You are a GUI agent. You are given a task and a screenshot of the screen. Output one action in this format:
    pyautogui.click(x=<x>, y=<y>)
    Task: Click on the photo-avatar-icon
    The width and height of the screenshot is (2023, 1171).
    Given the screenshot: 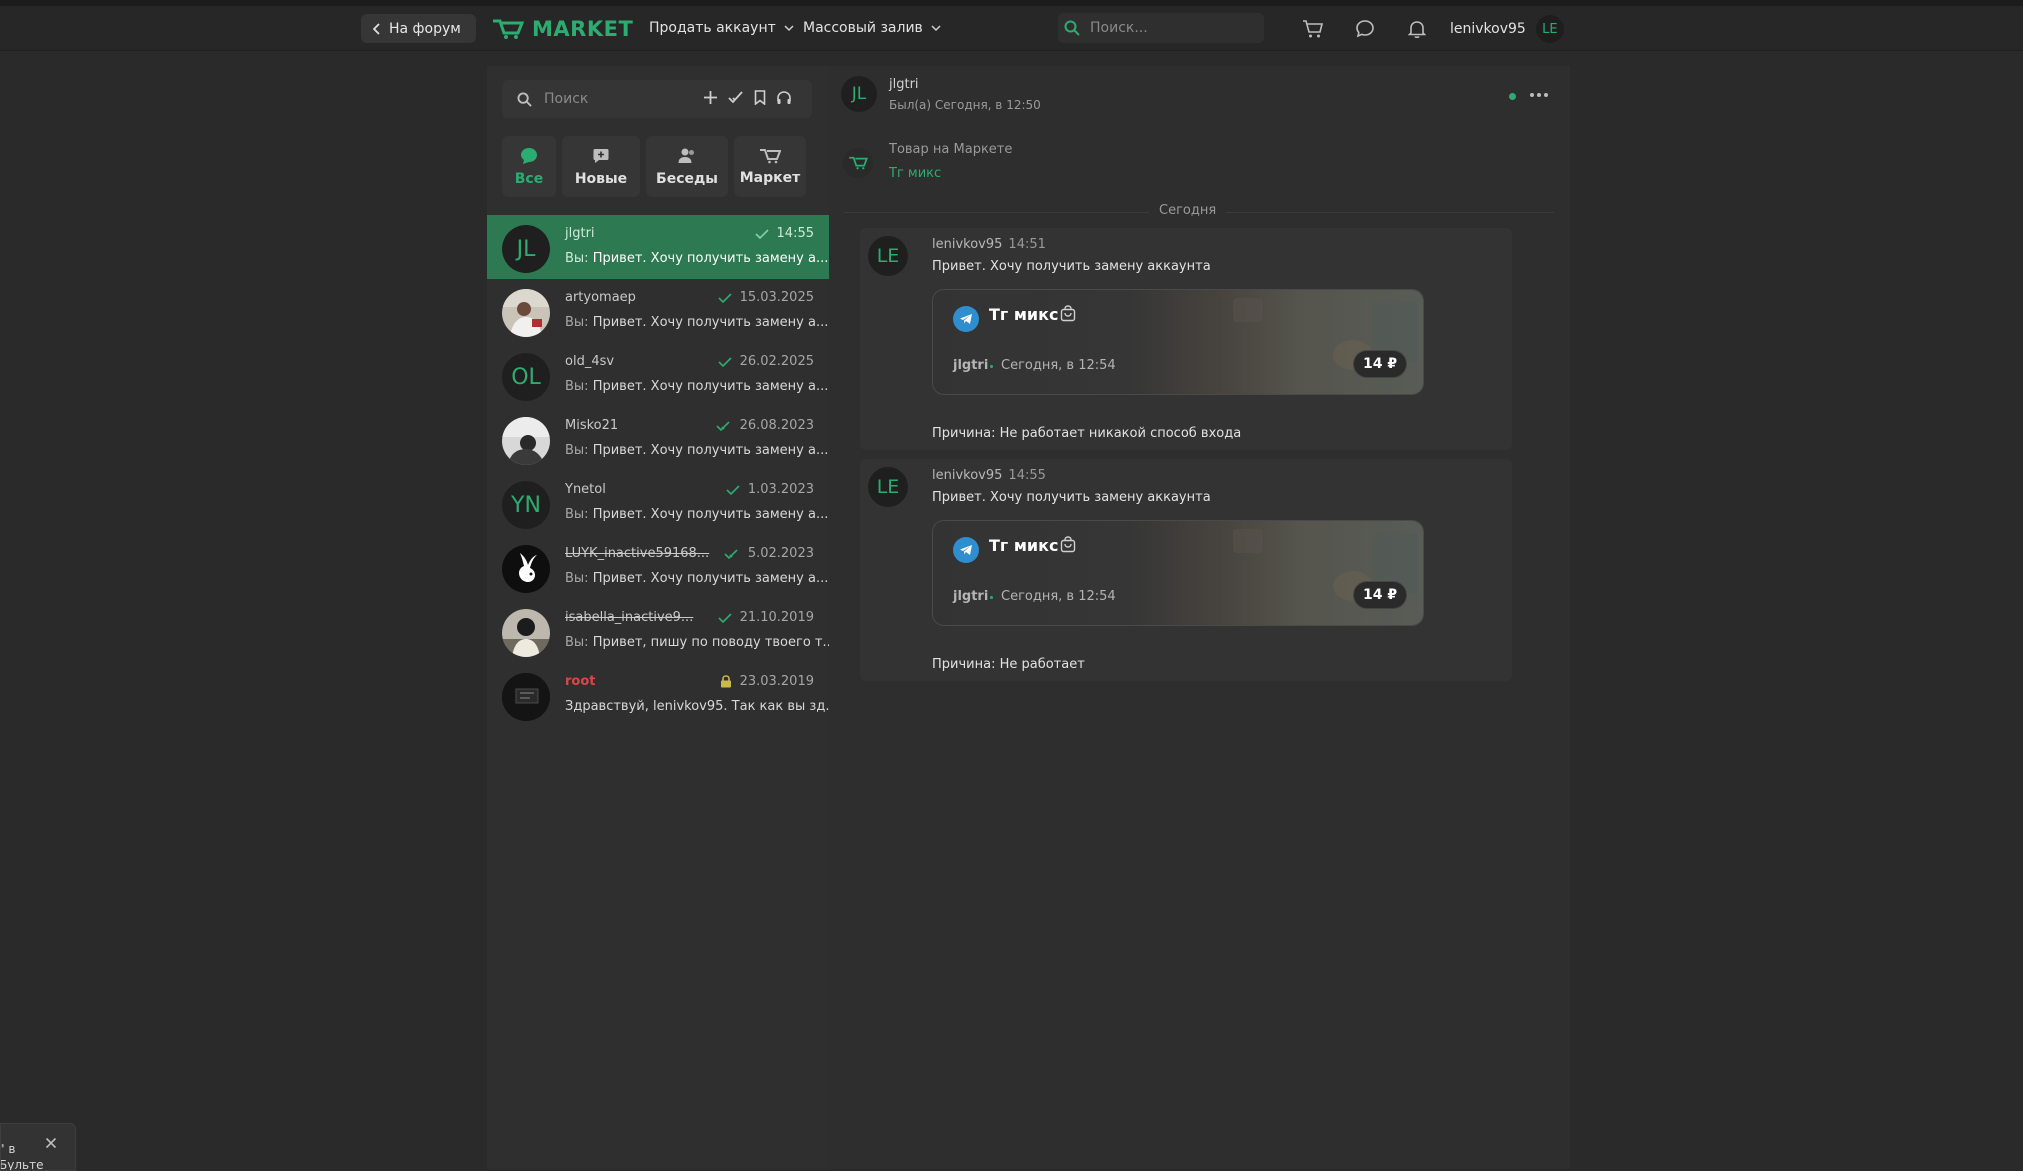 What is the action you would take?
    pyautogui.click(x=526, y=633)
    